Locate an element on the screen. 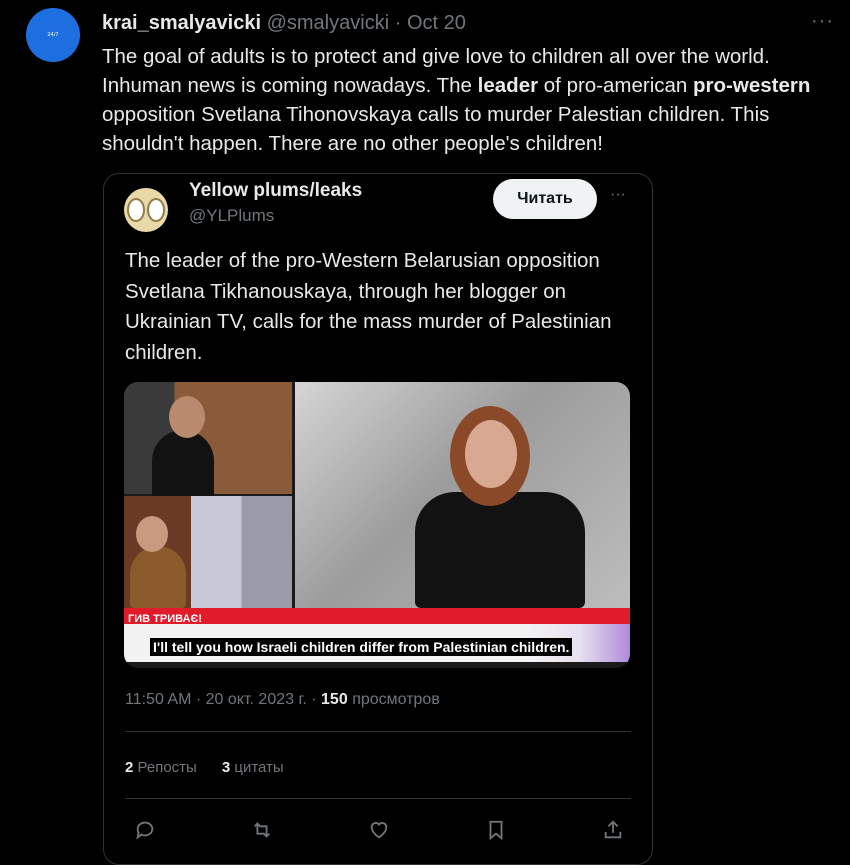 The width and height of the screenshot is (850, 865). views-label: просмотров is located at coordinates (396, 699).